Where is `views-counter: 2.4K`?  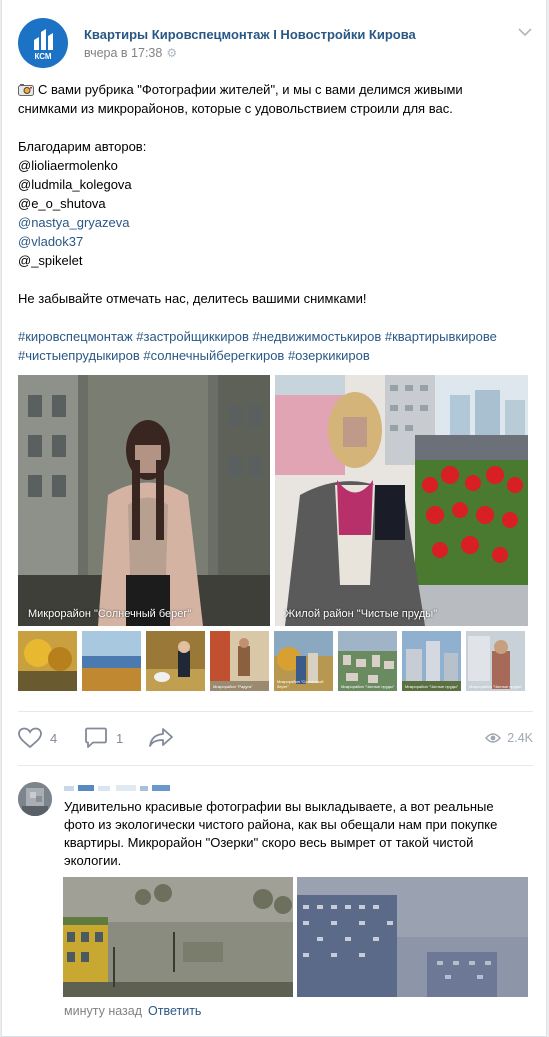 views-counter: 2.4K is located at coordinates (509, 738).